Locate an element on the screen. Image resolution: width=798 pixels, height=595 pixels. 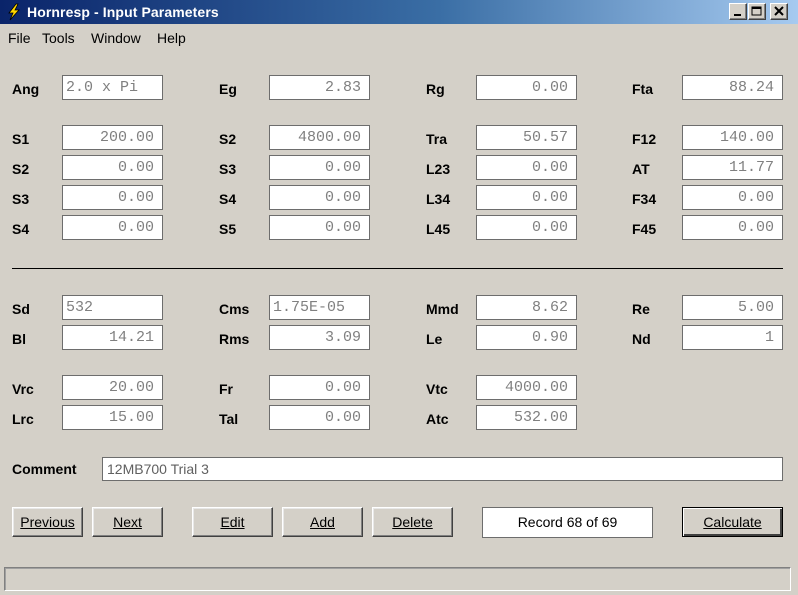
menu-window: Window is located at coordinates (116, 38).